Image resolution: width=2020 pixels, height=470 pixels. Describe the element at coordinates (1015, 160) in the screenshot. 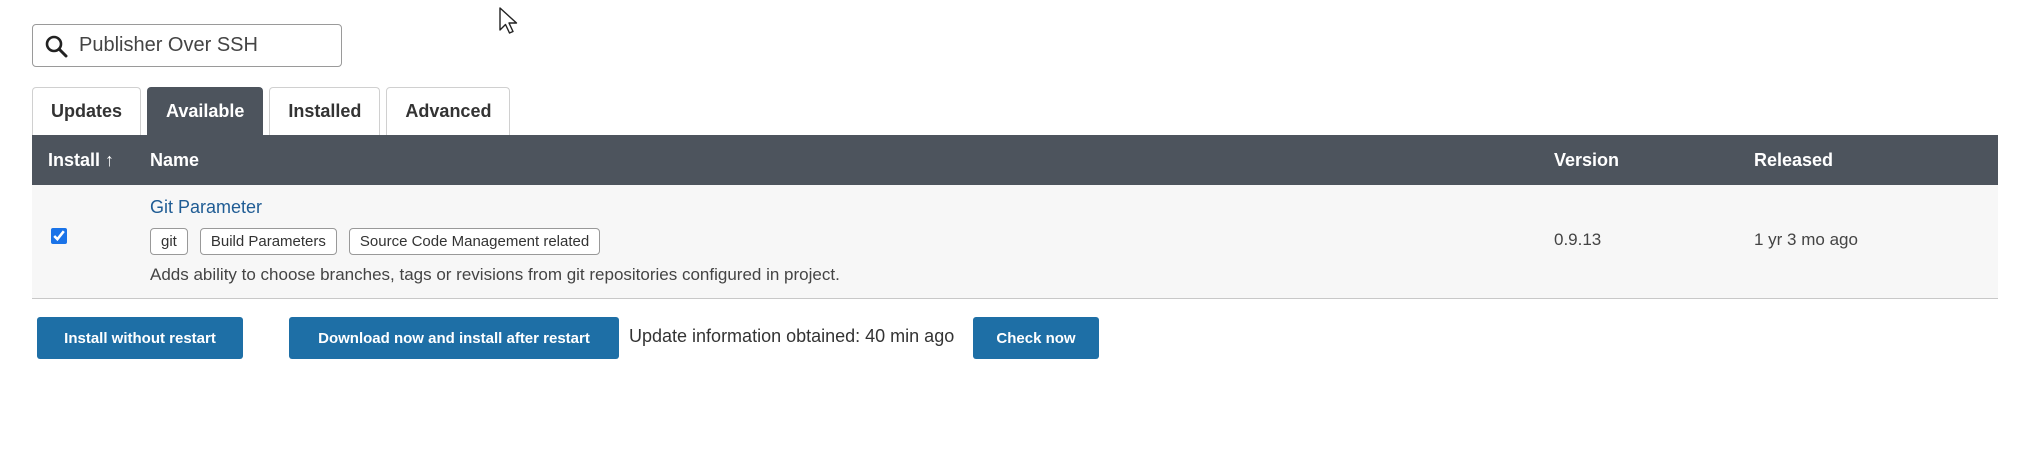

I see `table-header: Install ↑ Name Version Released` at that location.